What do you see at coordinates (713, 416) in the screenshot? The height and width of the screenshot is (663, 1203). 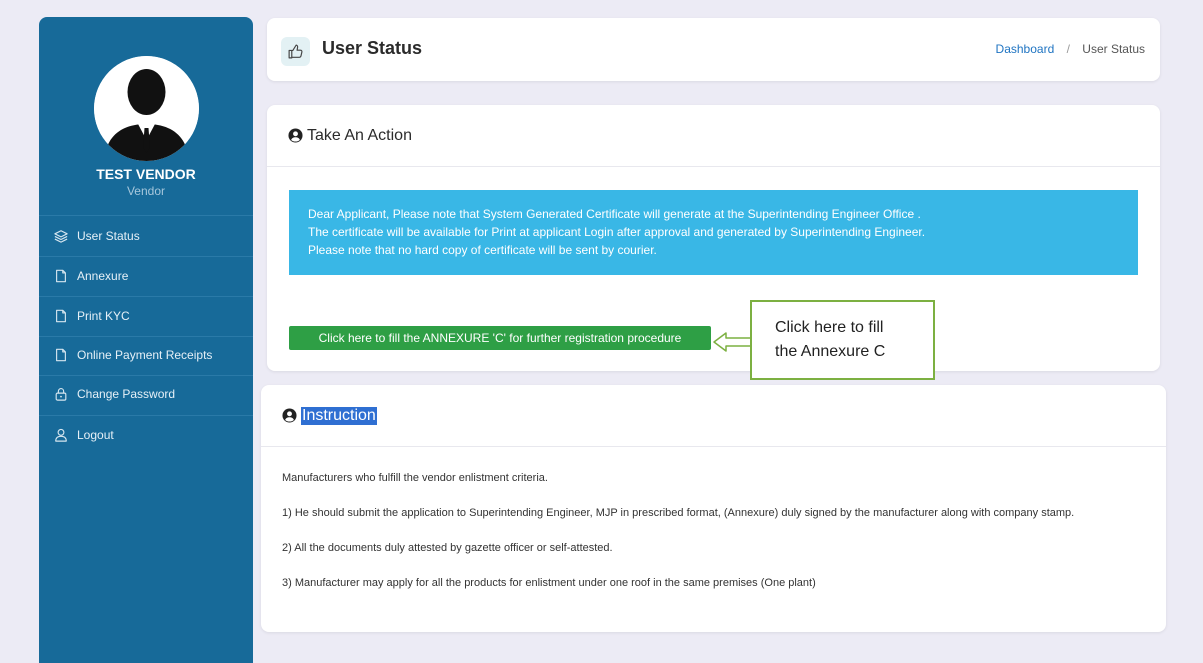 I see `instruction-card-header: Instruction` at bounding box center [713, 416].